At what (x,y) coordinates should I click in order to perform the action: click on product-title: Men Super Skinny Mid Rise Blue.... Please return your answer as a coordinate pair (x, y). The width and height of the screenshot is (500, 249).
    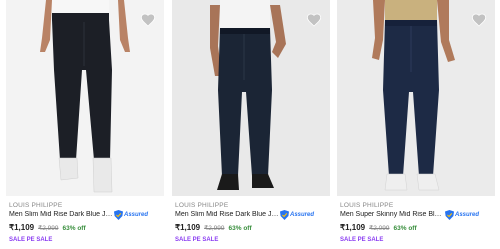
    Looking at the image, I should click on (392, 214).